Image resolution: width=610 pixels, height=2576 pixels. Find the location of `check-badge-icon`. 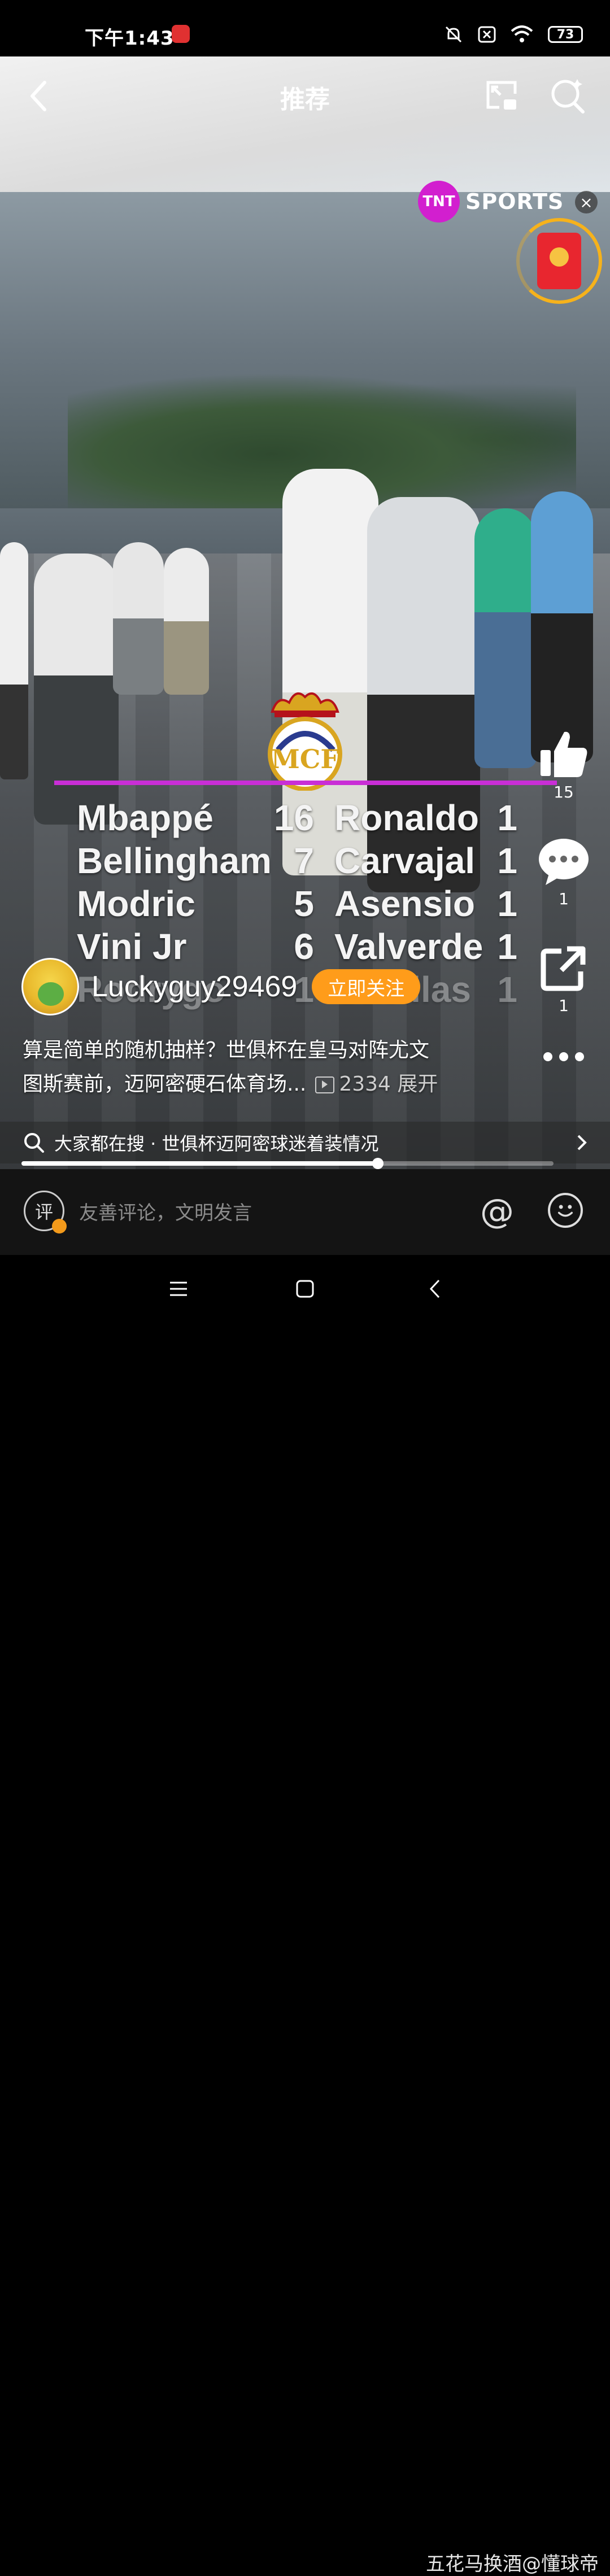

check-badge-icon is located at coordinates (59, 1226).